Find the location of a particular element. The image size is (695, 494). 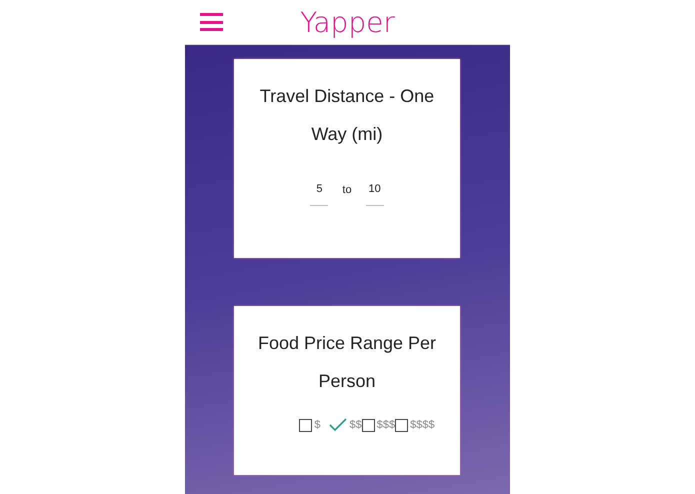

card-title: Travel Distance - One Way (mi) is located at coordinates (347, 115).